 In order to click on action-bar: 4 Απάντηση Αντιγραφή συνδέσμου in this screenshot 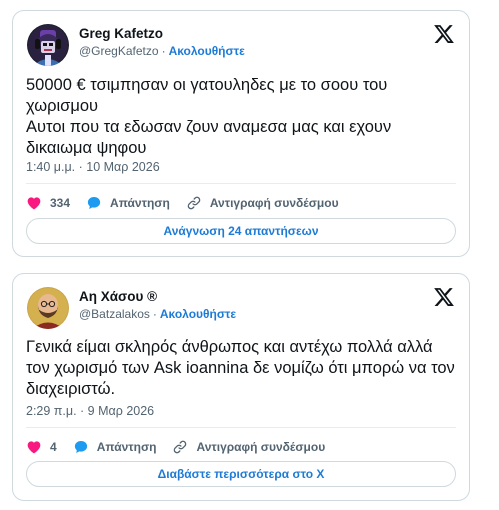, I will do `click(241, 447)`.